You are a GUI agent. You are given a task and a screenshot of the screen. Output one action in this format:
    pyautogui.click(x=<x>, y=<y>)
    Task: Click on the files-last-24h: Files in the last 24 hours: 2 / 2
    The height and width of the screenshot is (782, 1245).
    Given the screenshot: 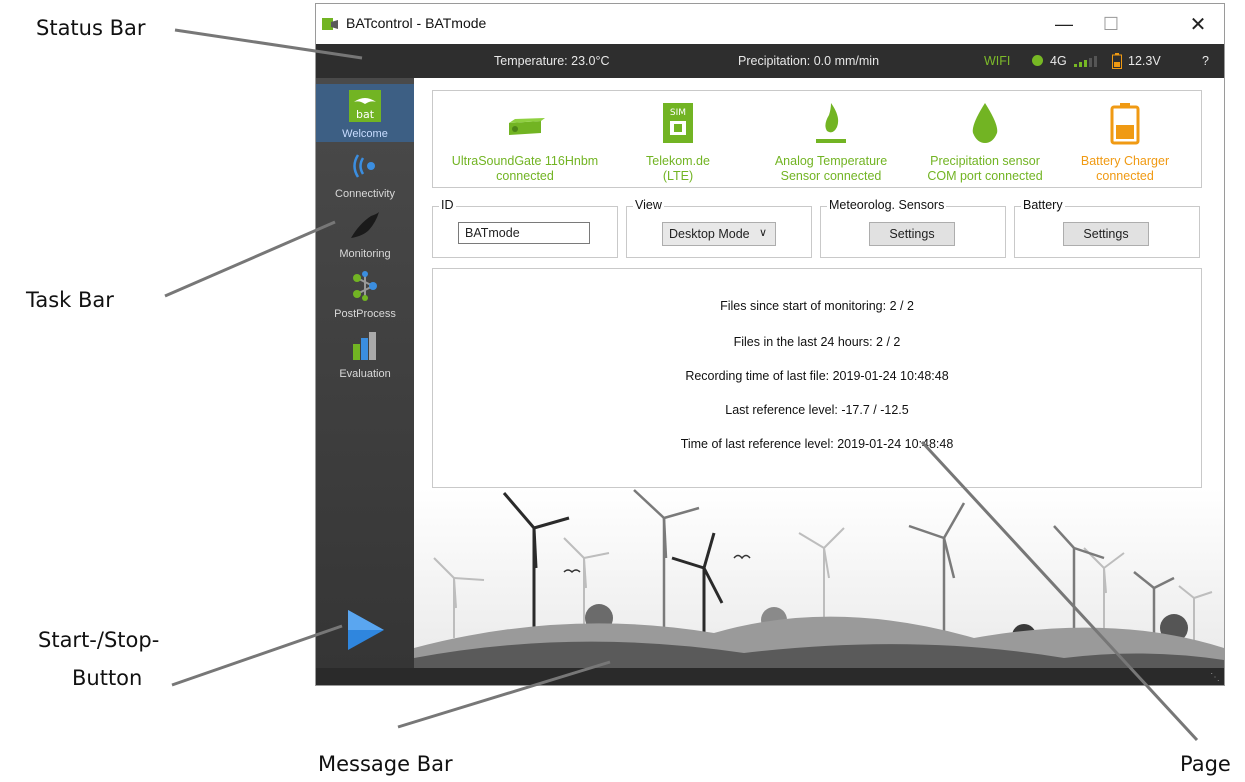 What is the action you would take?
    pyautogui.click(x=817, y=342)
    